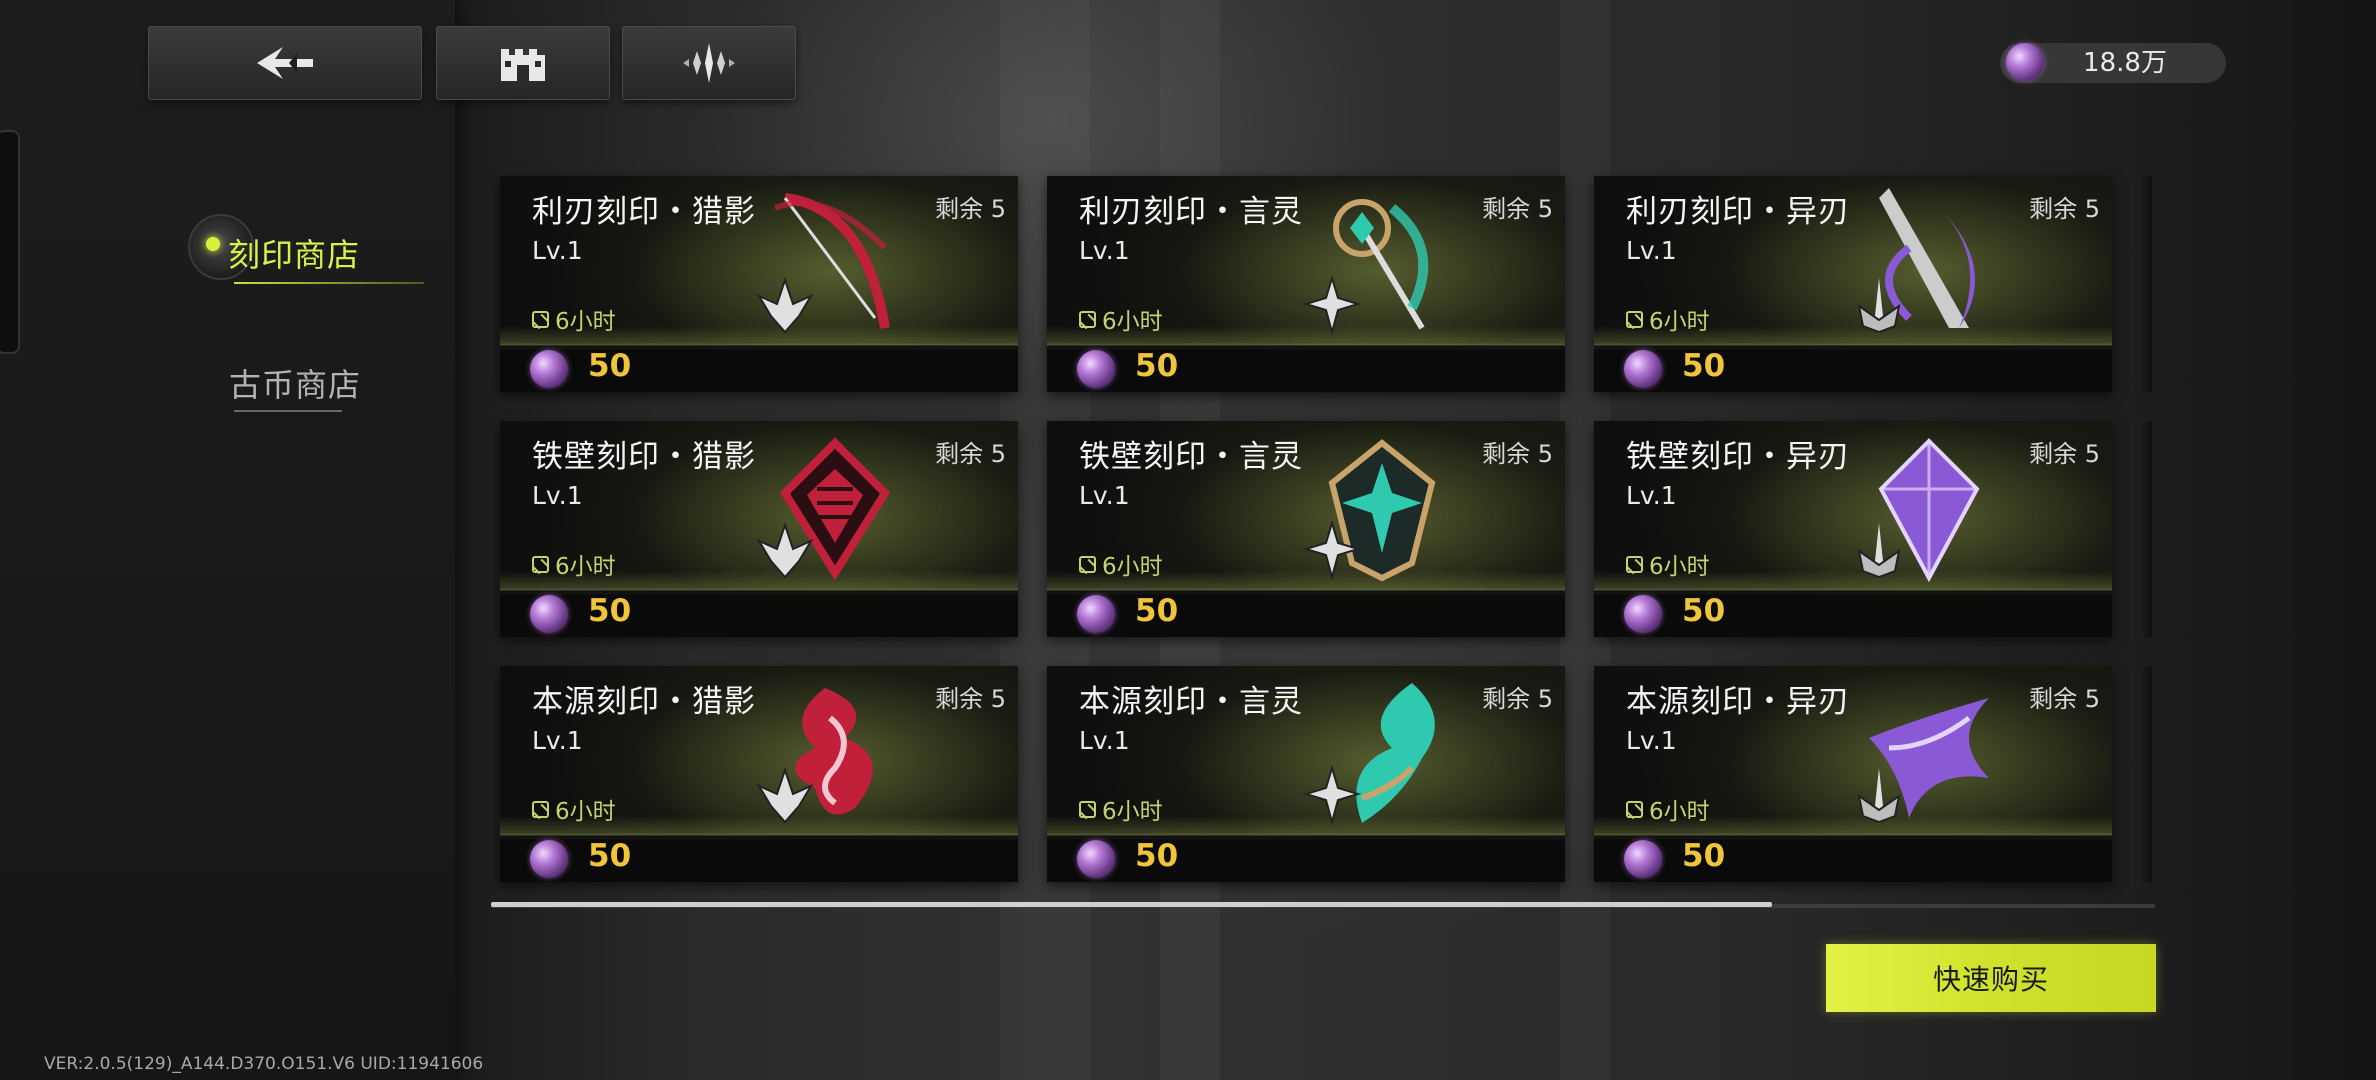 This screenshot has width=2376, height=1080. What do you see at coordinates (644, 212) in the screenshot?
I see `item-name: 利刃刻印・猎影` at bounding box center [644, 212].